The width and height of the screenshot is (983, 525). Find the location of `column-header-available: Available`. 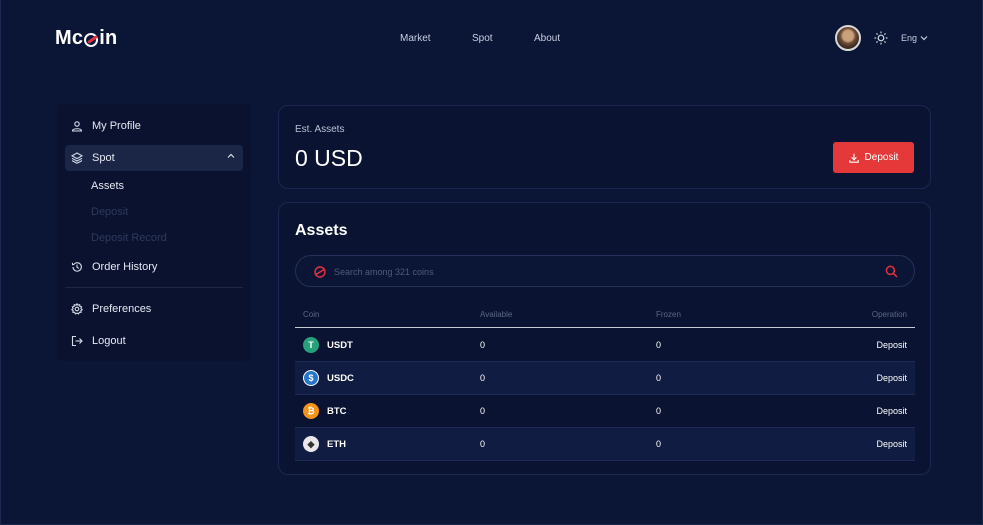

column-header-available: Available is located at coordinates (496, 314).